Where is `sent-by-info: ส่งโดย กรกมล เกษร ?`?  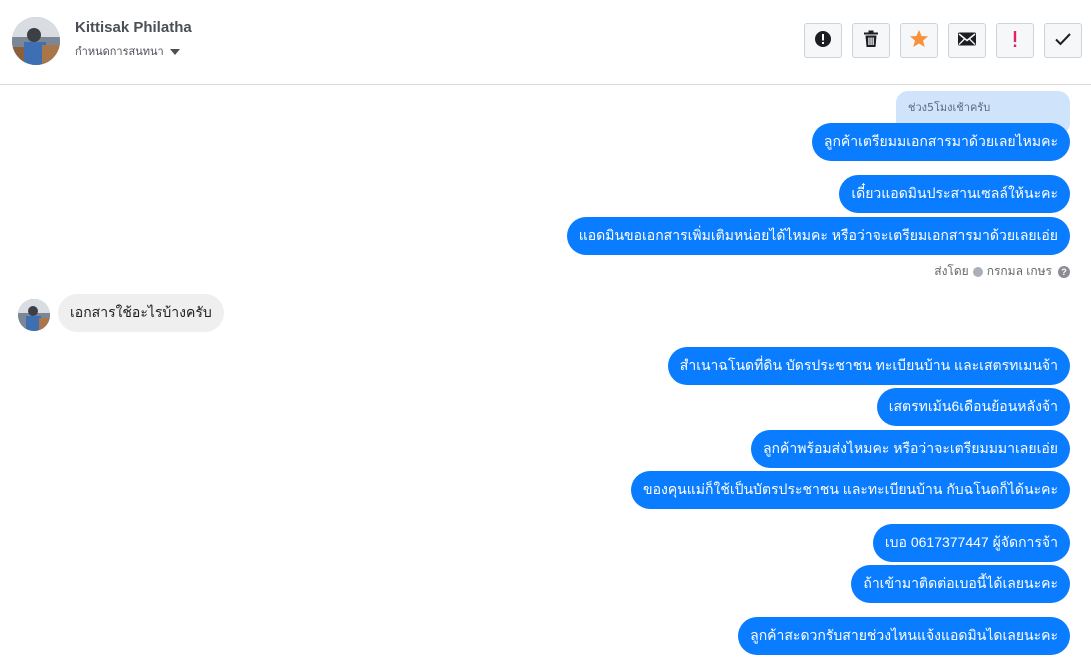 sent-by-info: ส่งโดย กรกมล เกษร ? is located at coordinates (1002, 271).